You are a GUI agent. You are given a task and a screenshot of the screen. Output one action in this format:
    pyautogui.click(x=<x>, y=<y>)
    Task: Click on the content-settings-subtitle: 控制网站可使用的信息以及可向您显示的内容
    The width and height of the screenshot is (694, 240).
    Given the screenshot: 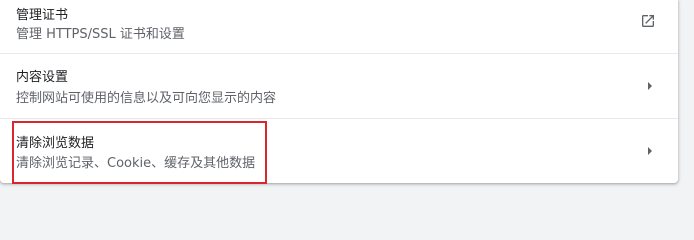 What is the action you would take?
    pyautogui.click(x=146, y=98)
    